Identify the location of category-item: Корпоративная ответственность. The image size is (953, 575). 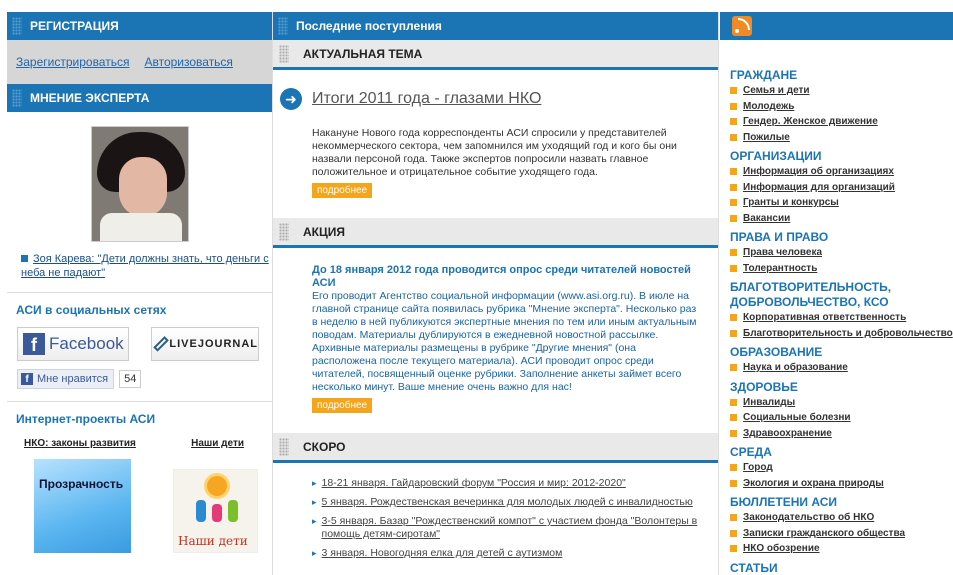
(841, 318).